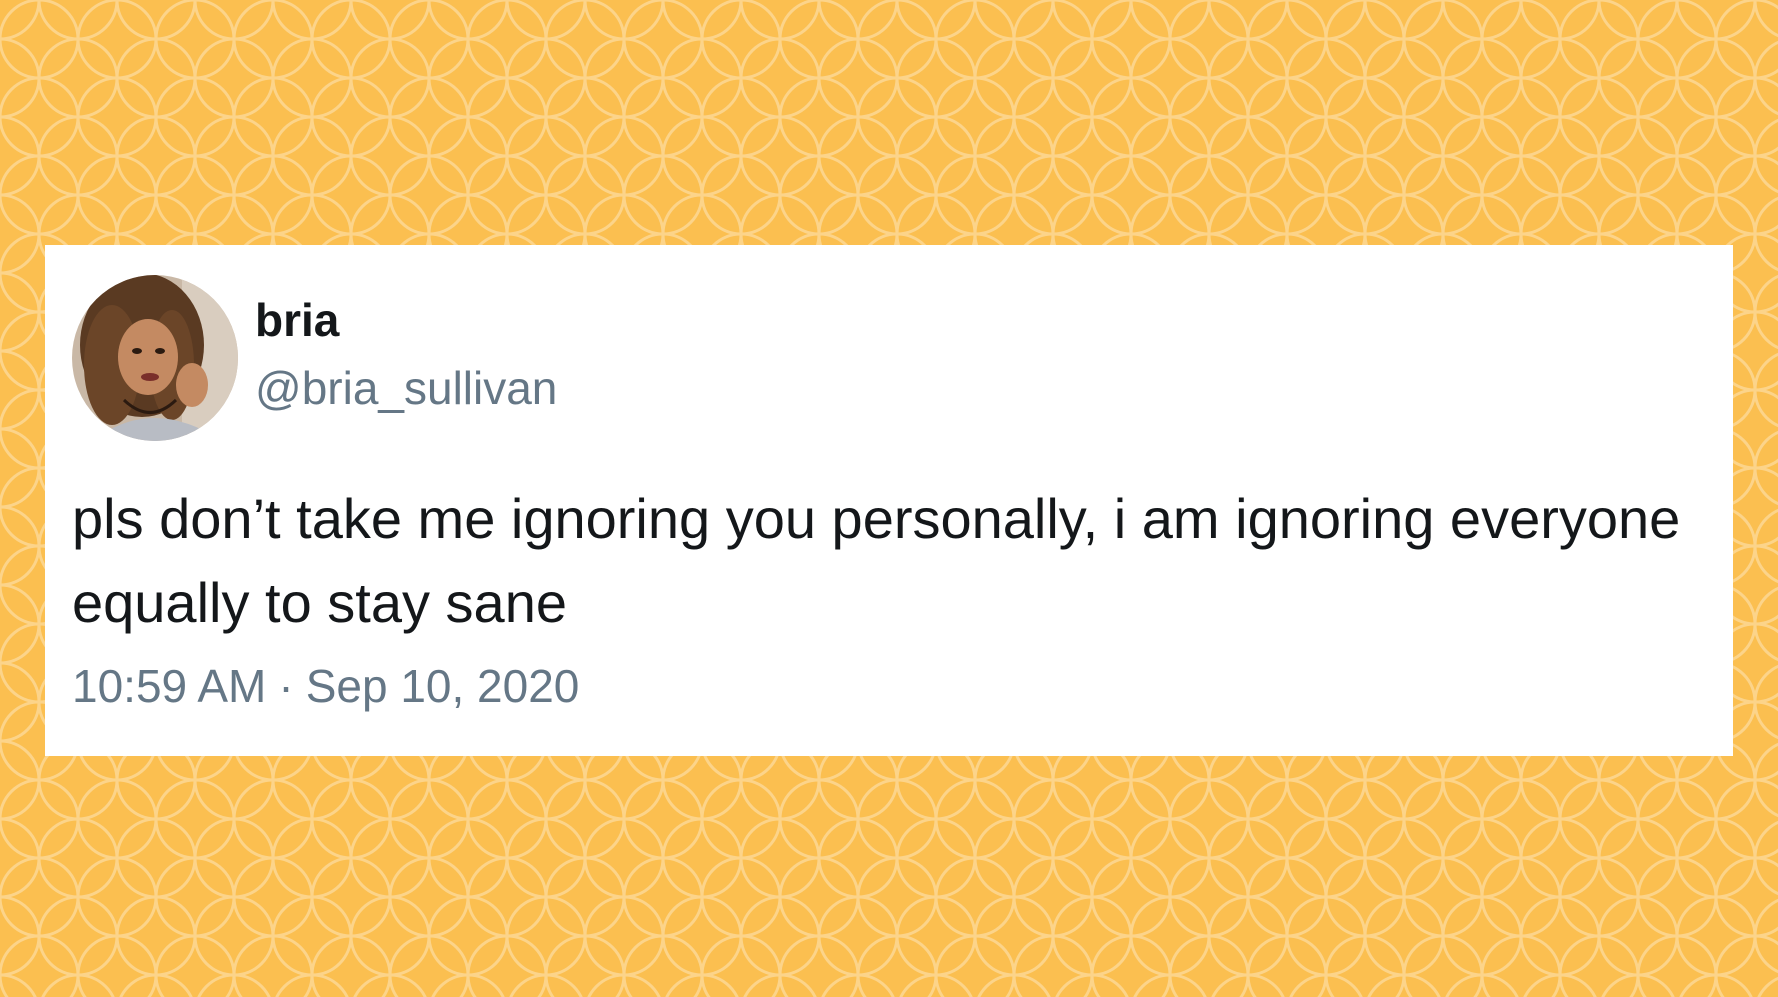 The image size is (1778, 997). I want to click on avatar, so click(155, 358).